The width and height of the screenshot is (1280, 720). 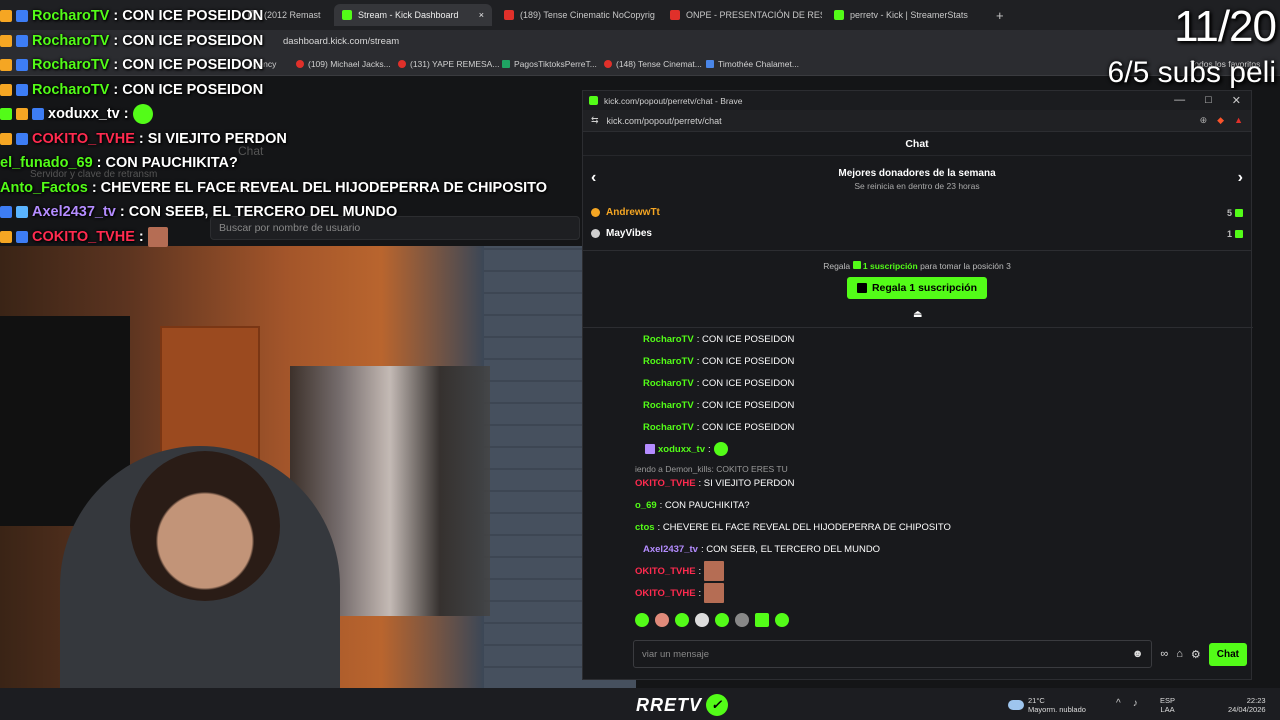 I want to click on send-chat-button: Chat, so click(x=1227, y=654).